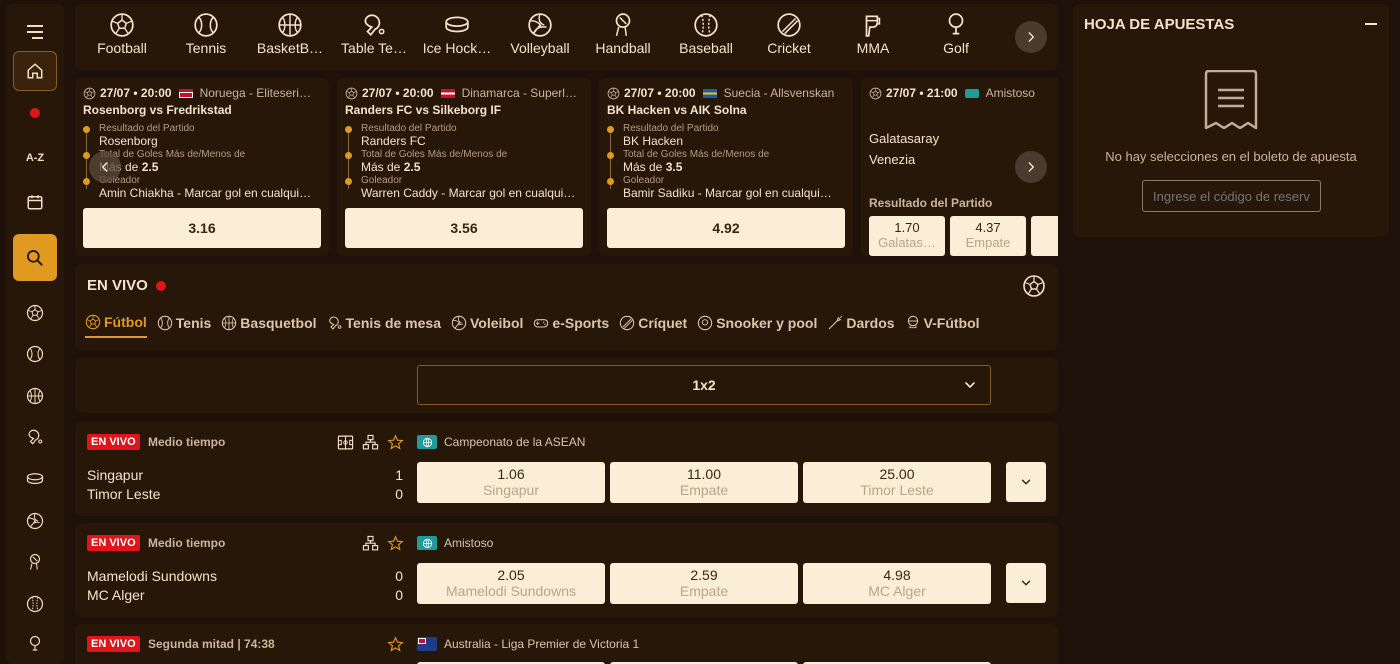 This screenshot has width=1400, height=664. What do you see at coordinates (706, 34) in the screenshot?
I see `sport-baseball: Baseball` at bounding box center [706, 34].